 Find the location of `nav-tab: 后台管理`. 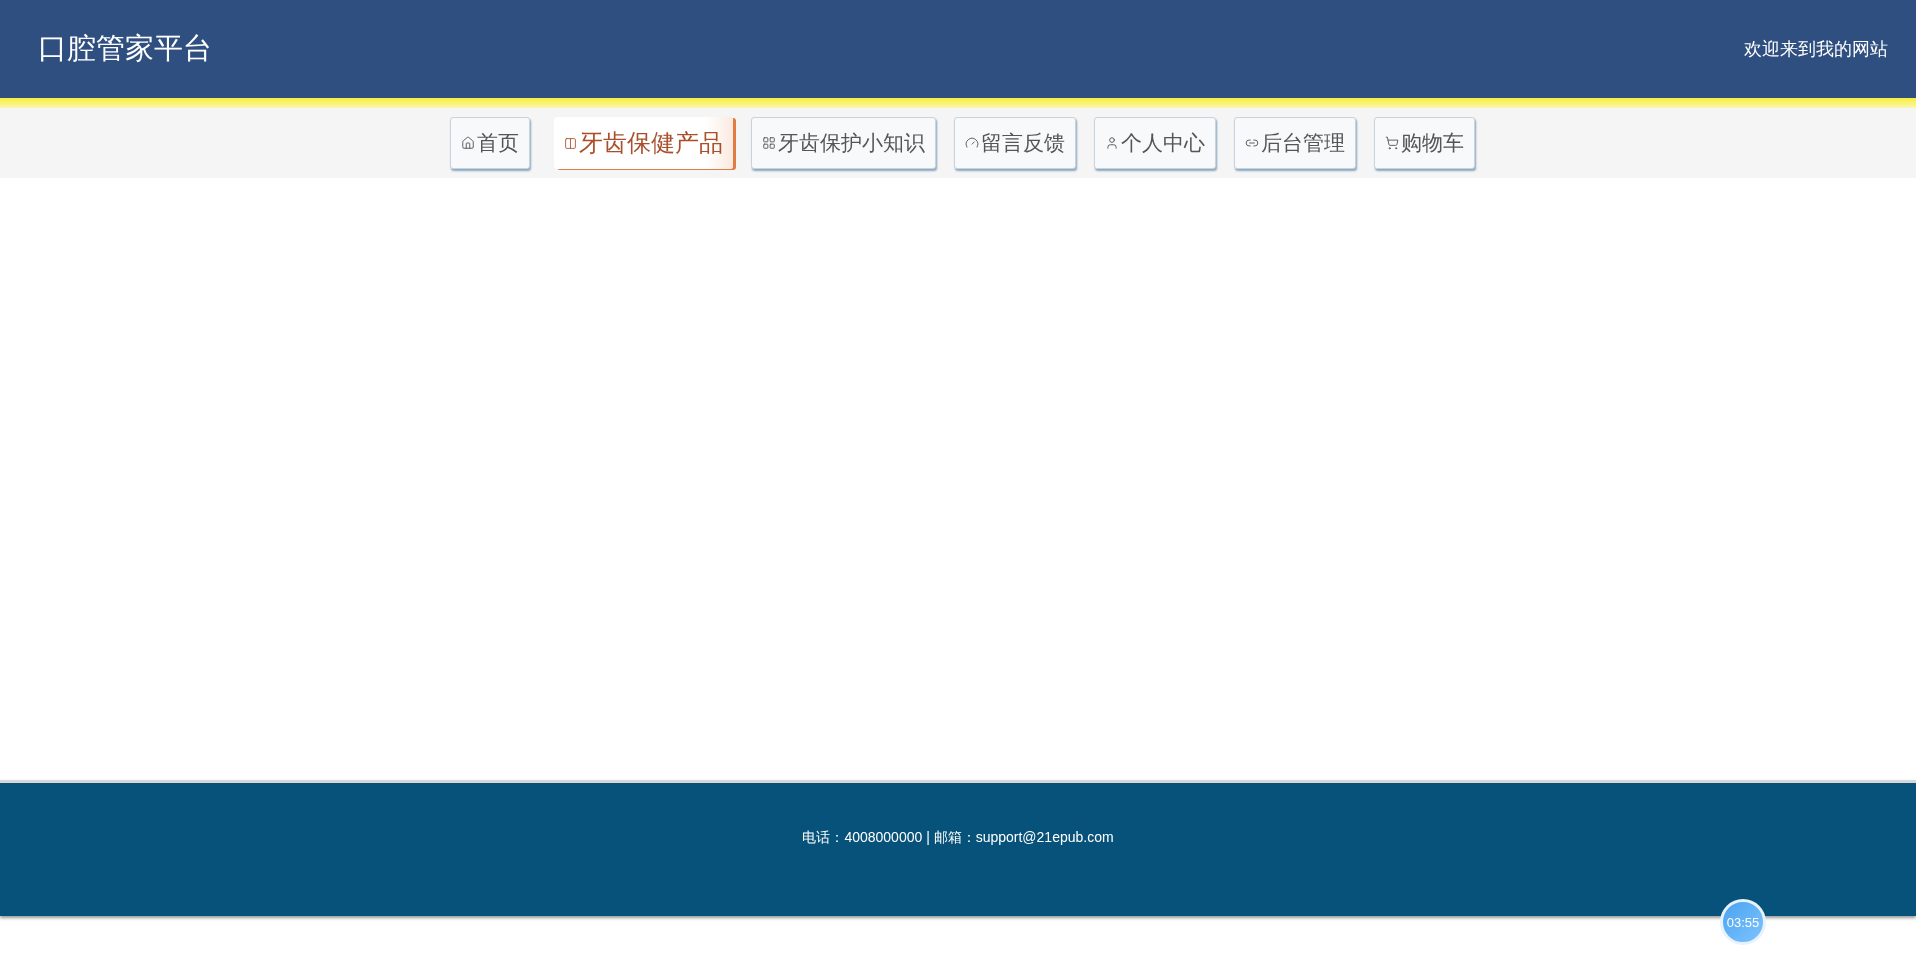

nav-tab: 后台管理 is located at coordinates (1294, 143).